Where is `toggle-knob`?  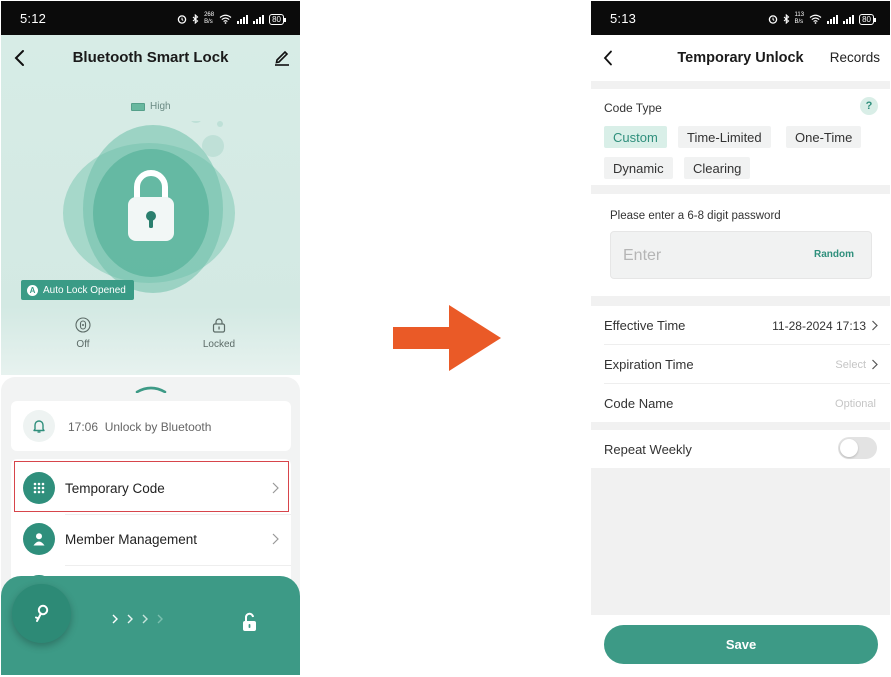
toggle-knob is located at coordinates (849, 448).